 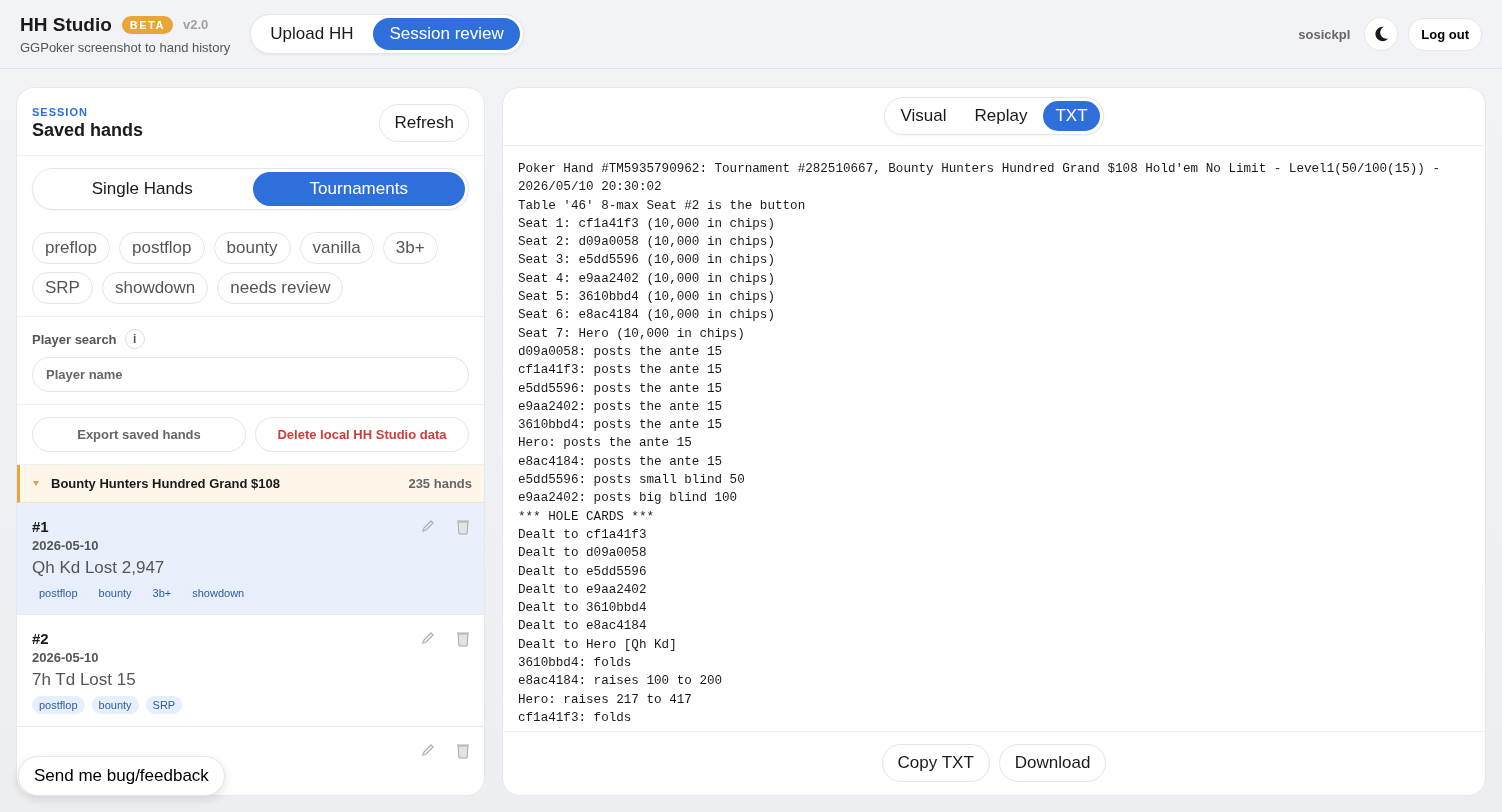 I want to click on hand-history-line: e5dd5596: posts the ante 15, so click(x=621, y=389).